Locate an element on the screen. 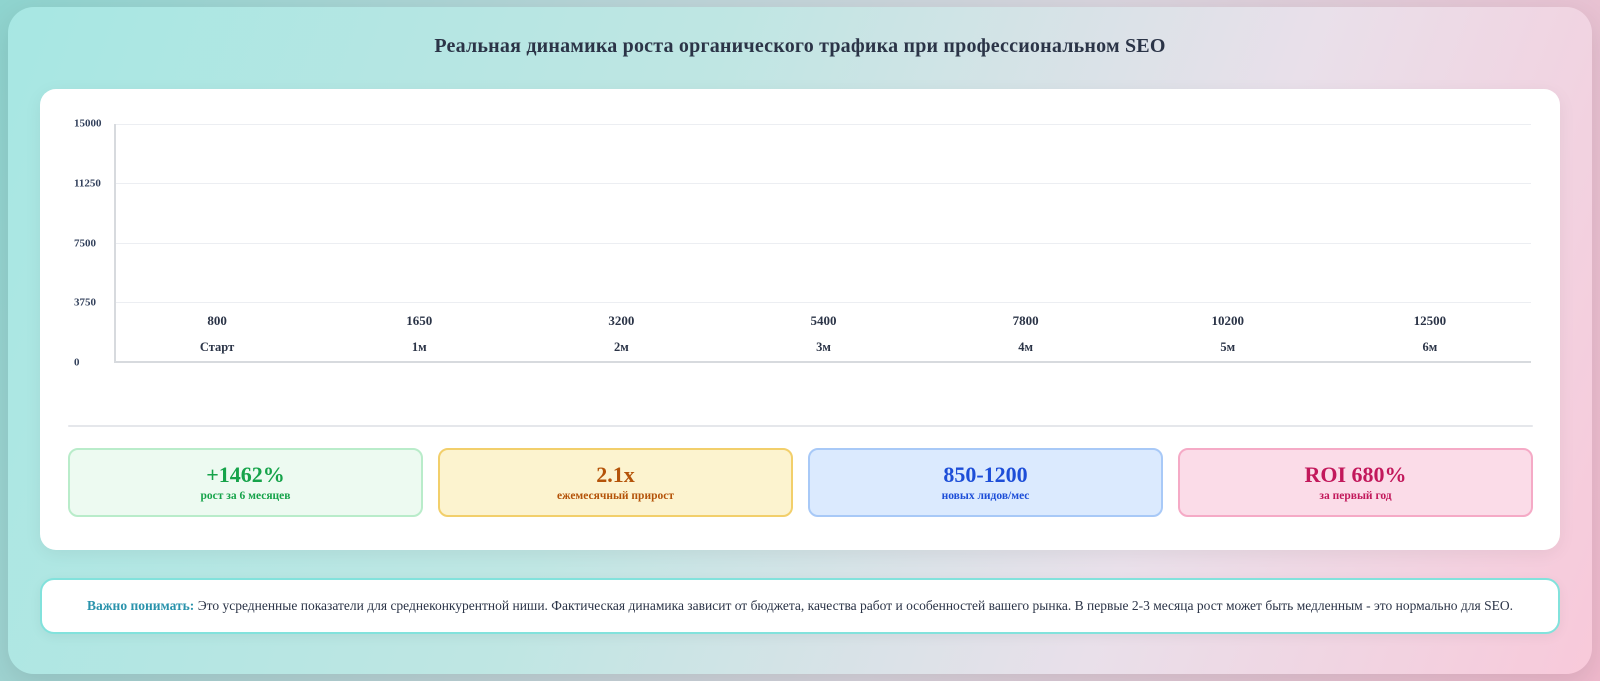 The height and width of the screenshot is (681, 1600). stat-card-roi: ROI 680% за первый год is located at coordinates (1355, 482).